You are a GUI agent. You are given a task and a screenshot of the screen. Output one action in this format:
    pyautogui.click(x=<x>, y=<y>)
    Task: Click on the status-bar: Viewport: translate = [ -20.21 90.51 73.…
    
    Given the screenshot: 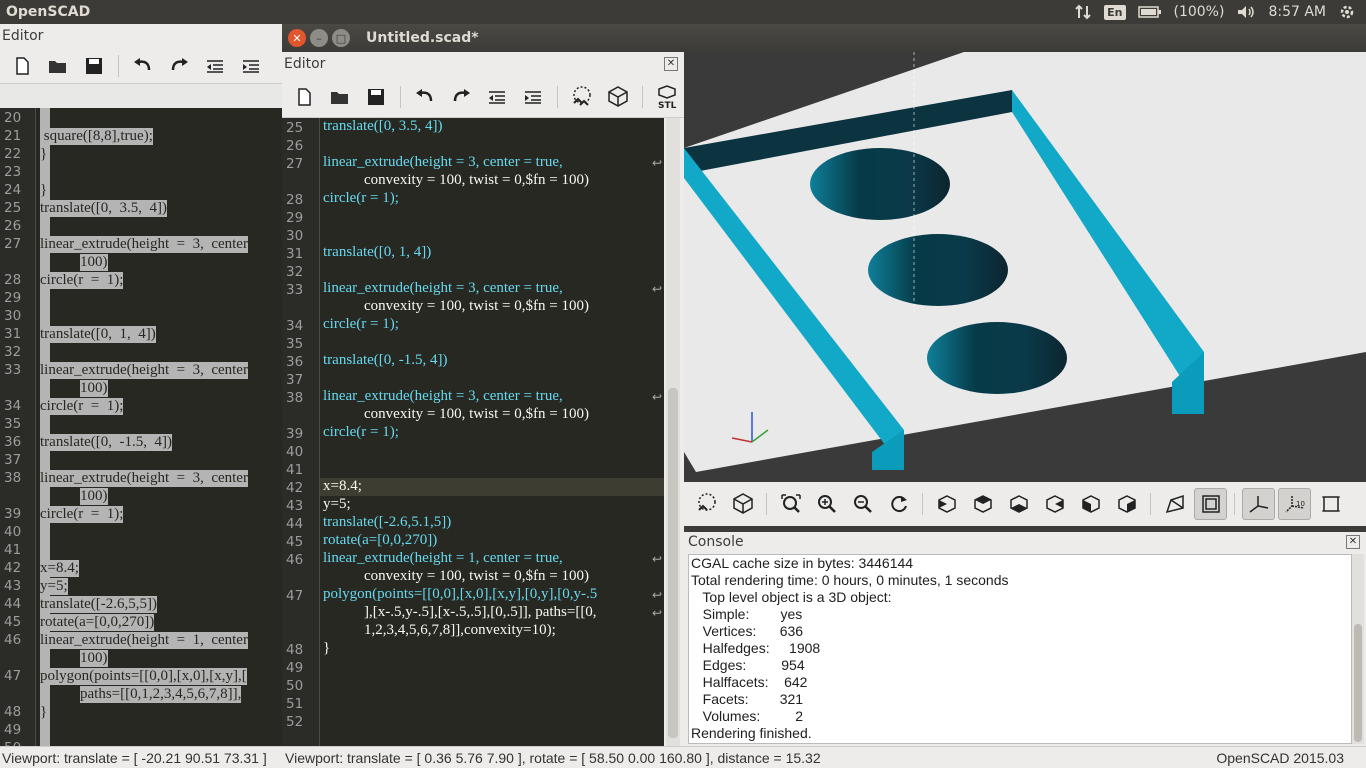 What is the action you would take?
    pyautogui.click(x=683, y=757)
    